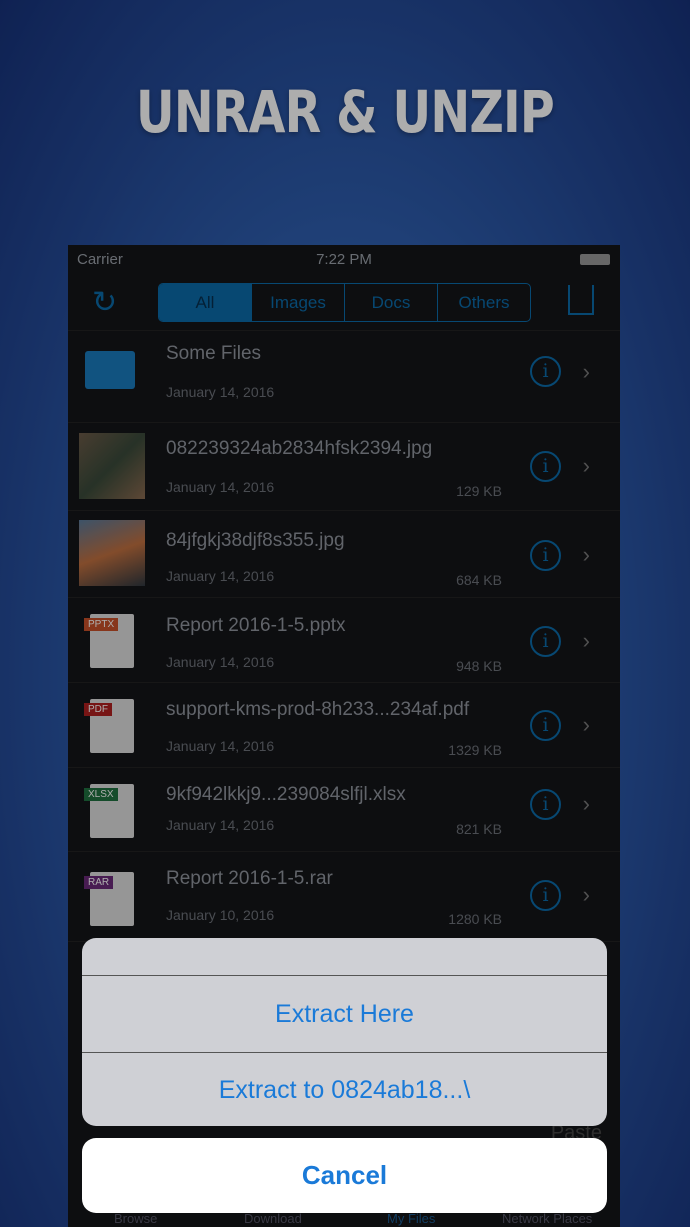 The image size is (690, 1227). What do you see at coordinates (109, 726) in the screenshot?
I see `pdf-file-icon: PDF` at bounding box center [109, 726].